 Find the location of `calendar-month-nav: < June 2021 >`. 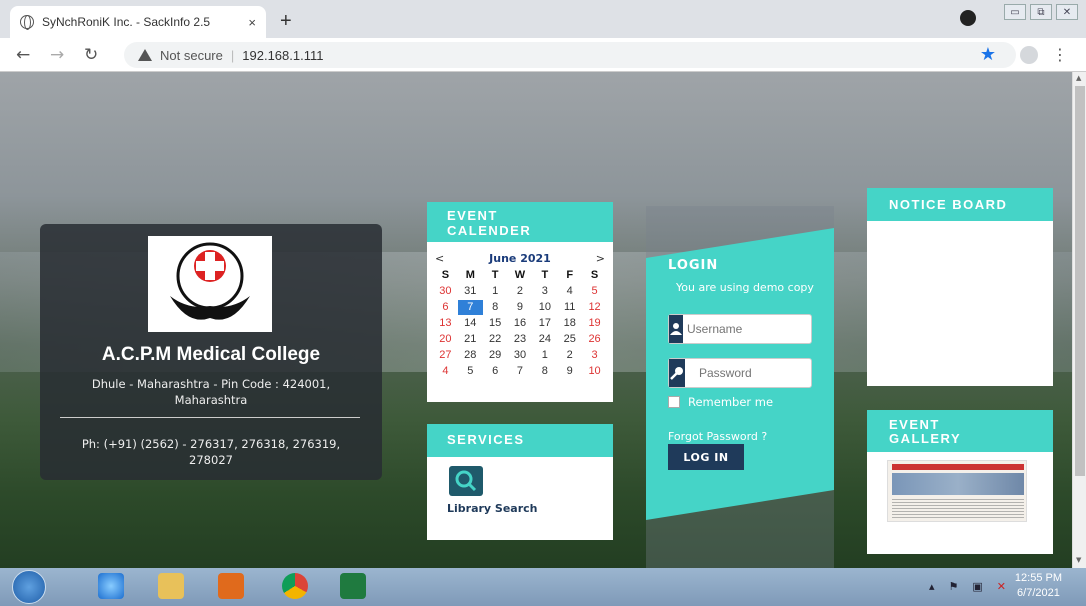

calendar-month-nav: < June 2021 > is located at coordinates (520, 258).